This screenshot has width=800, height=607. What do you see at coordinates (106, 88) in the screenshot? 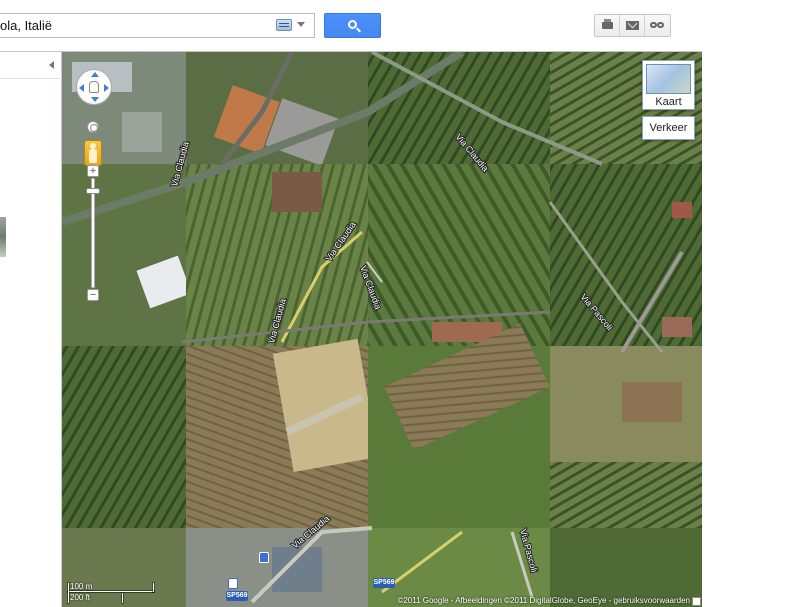
I see `pan-right-icon` at bounding box center [106, 88].